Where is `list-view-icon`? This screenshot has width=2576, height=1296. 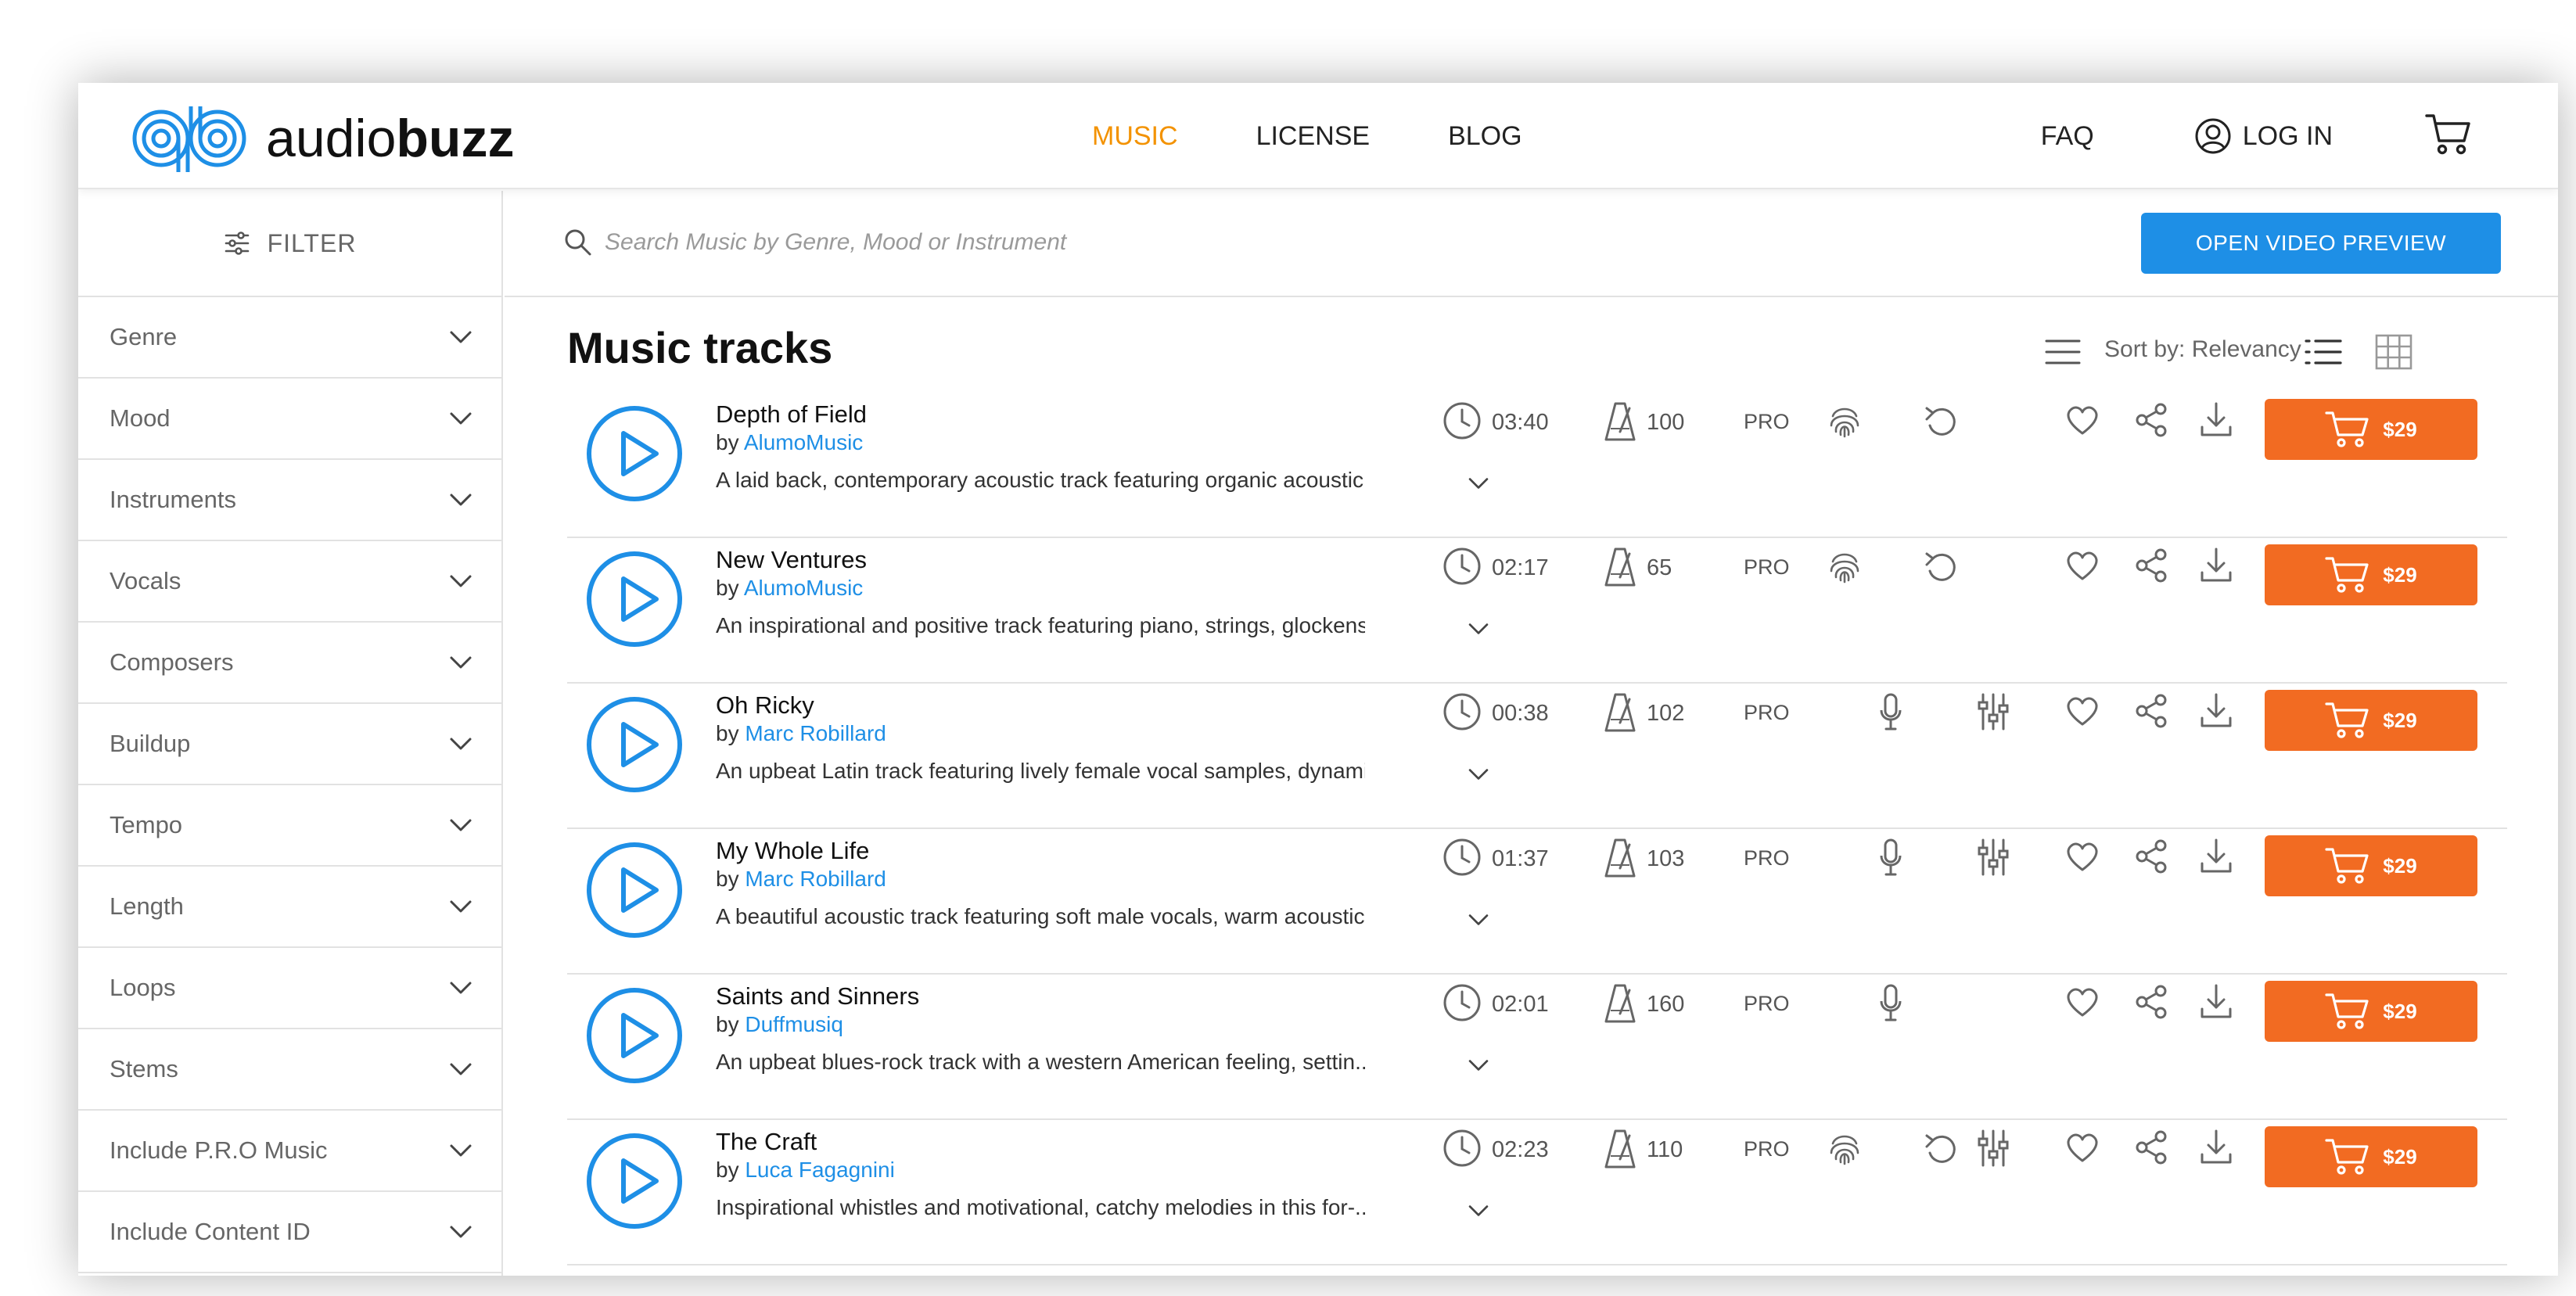 list-view-icon is located at coordinates (2324, 352).